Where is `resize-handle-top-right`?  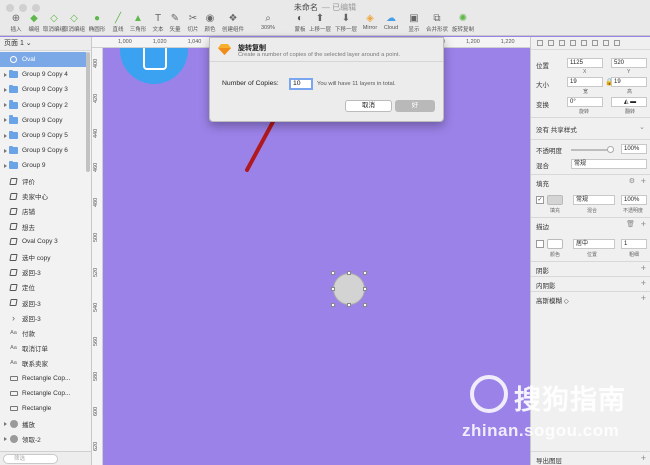 resize-handle-top-right is located at coordinates (365, 273).